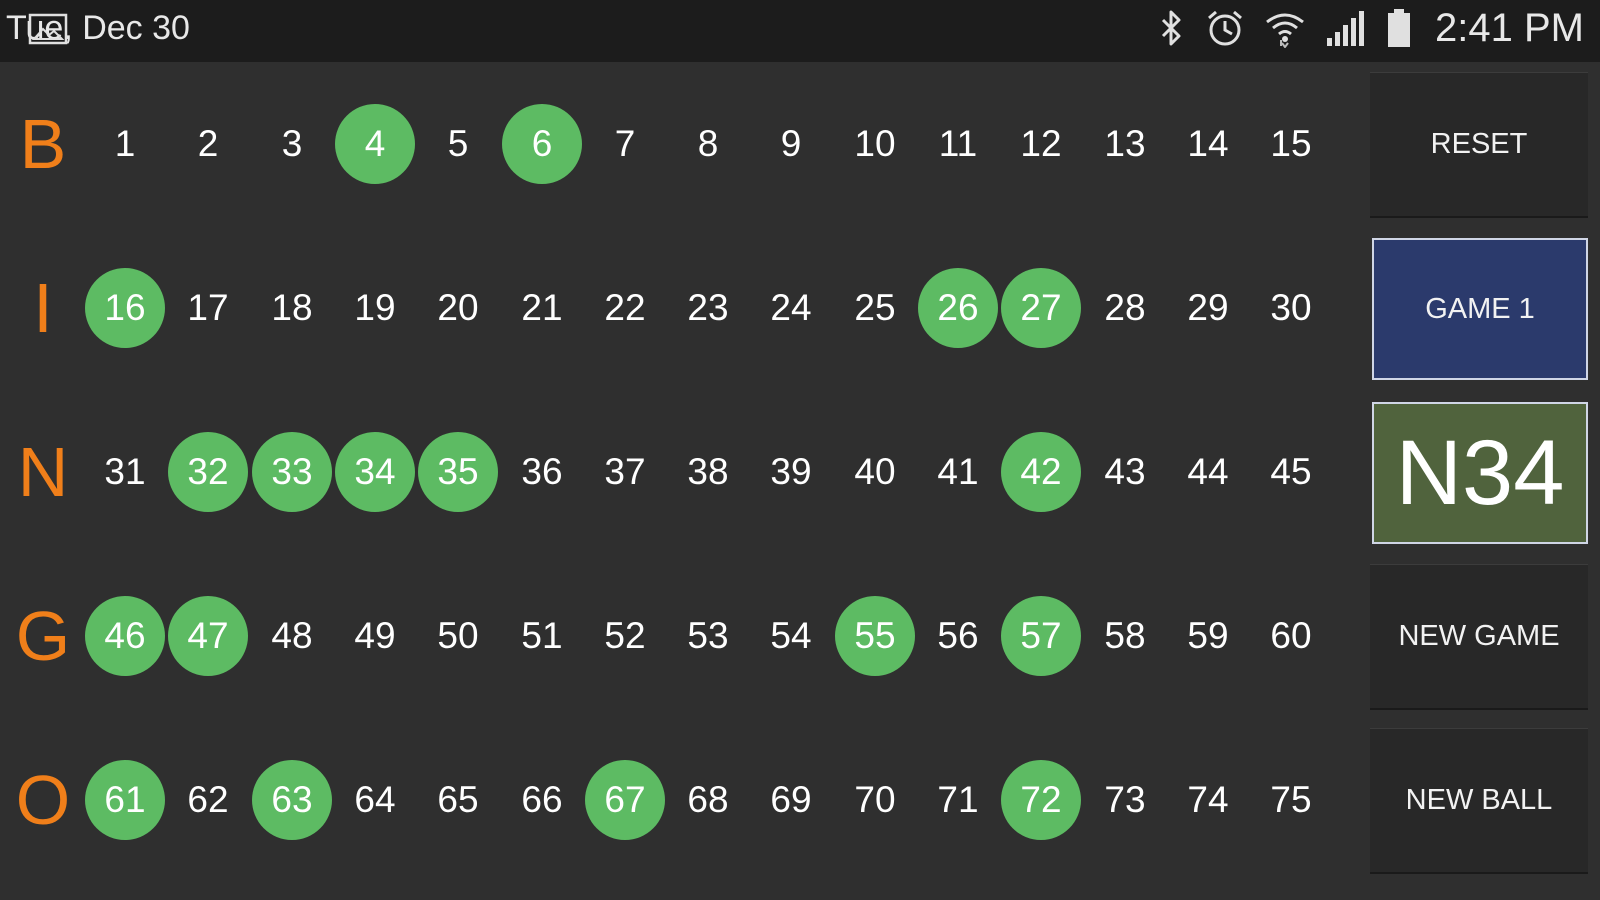 This screenshot has width=1600, height=900. What do you see at coordinates (292, 472) in the screenshot?
I see `called-number-cell: 33` at bounding box center [292, 472].